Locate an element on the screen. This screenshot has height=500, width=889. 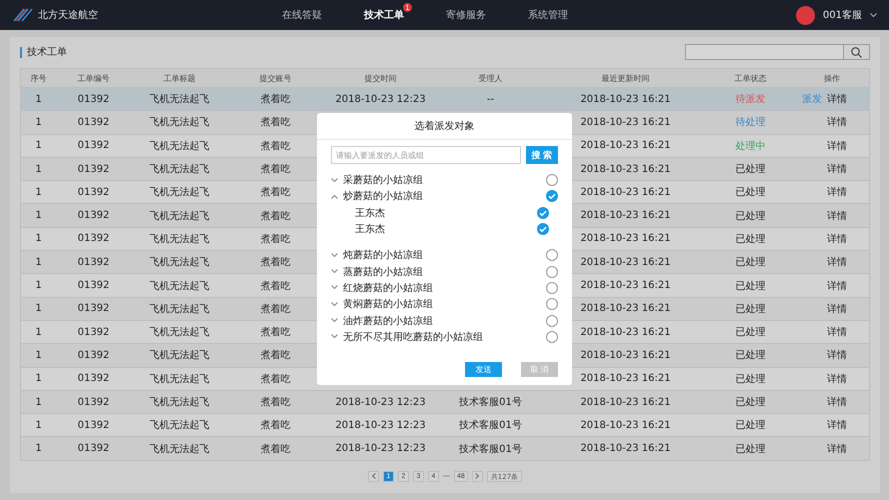
column-header: 工单标题 is located at coordinates (179, 78).